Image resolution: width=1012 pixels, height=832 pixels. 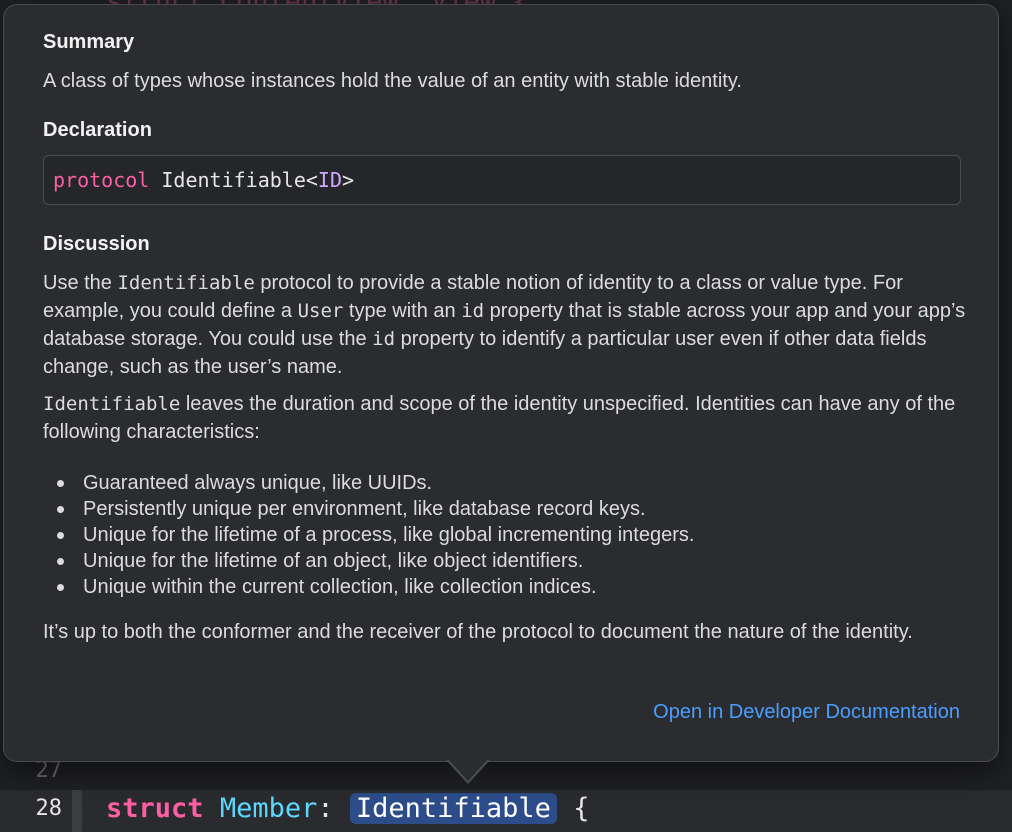 I want to click on keyword-struct: struct, so click(x=155, y=808).